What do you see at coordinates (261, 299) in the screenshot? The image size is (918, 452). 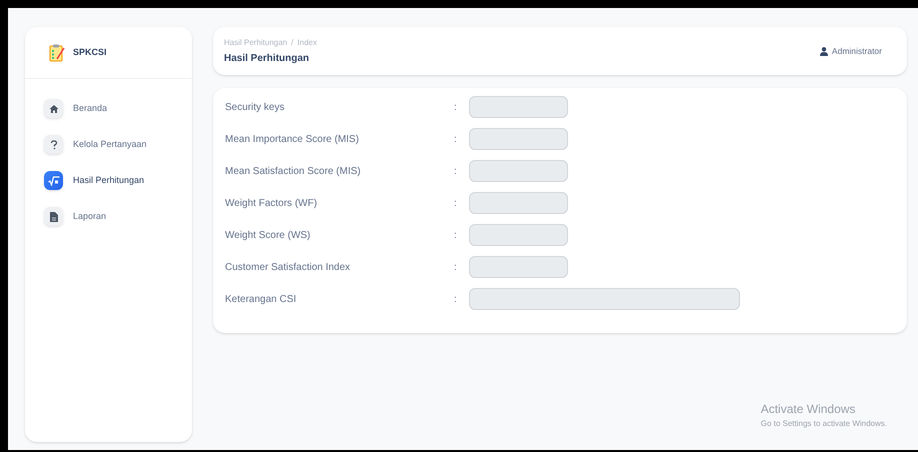 I see `field-label: Keterangan CSI` at bounding box center [261, 299].